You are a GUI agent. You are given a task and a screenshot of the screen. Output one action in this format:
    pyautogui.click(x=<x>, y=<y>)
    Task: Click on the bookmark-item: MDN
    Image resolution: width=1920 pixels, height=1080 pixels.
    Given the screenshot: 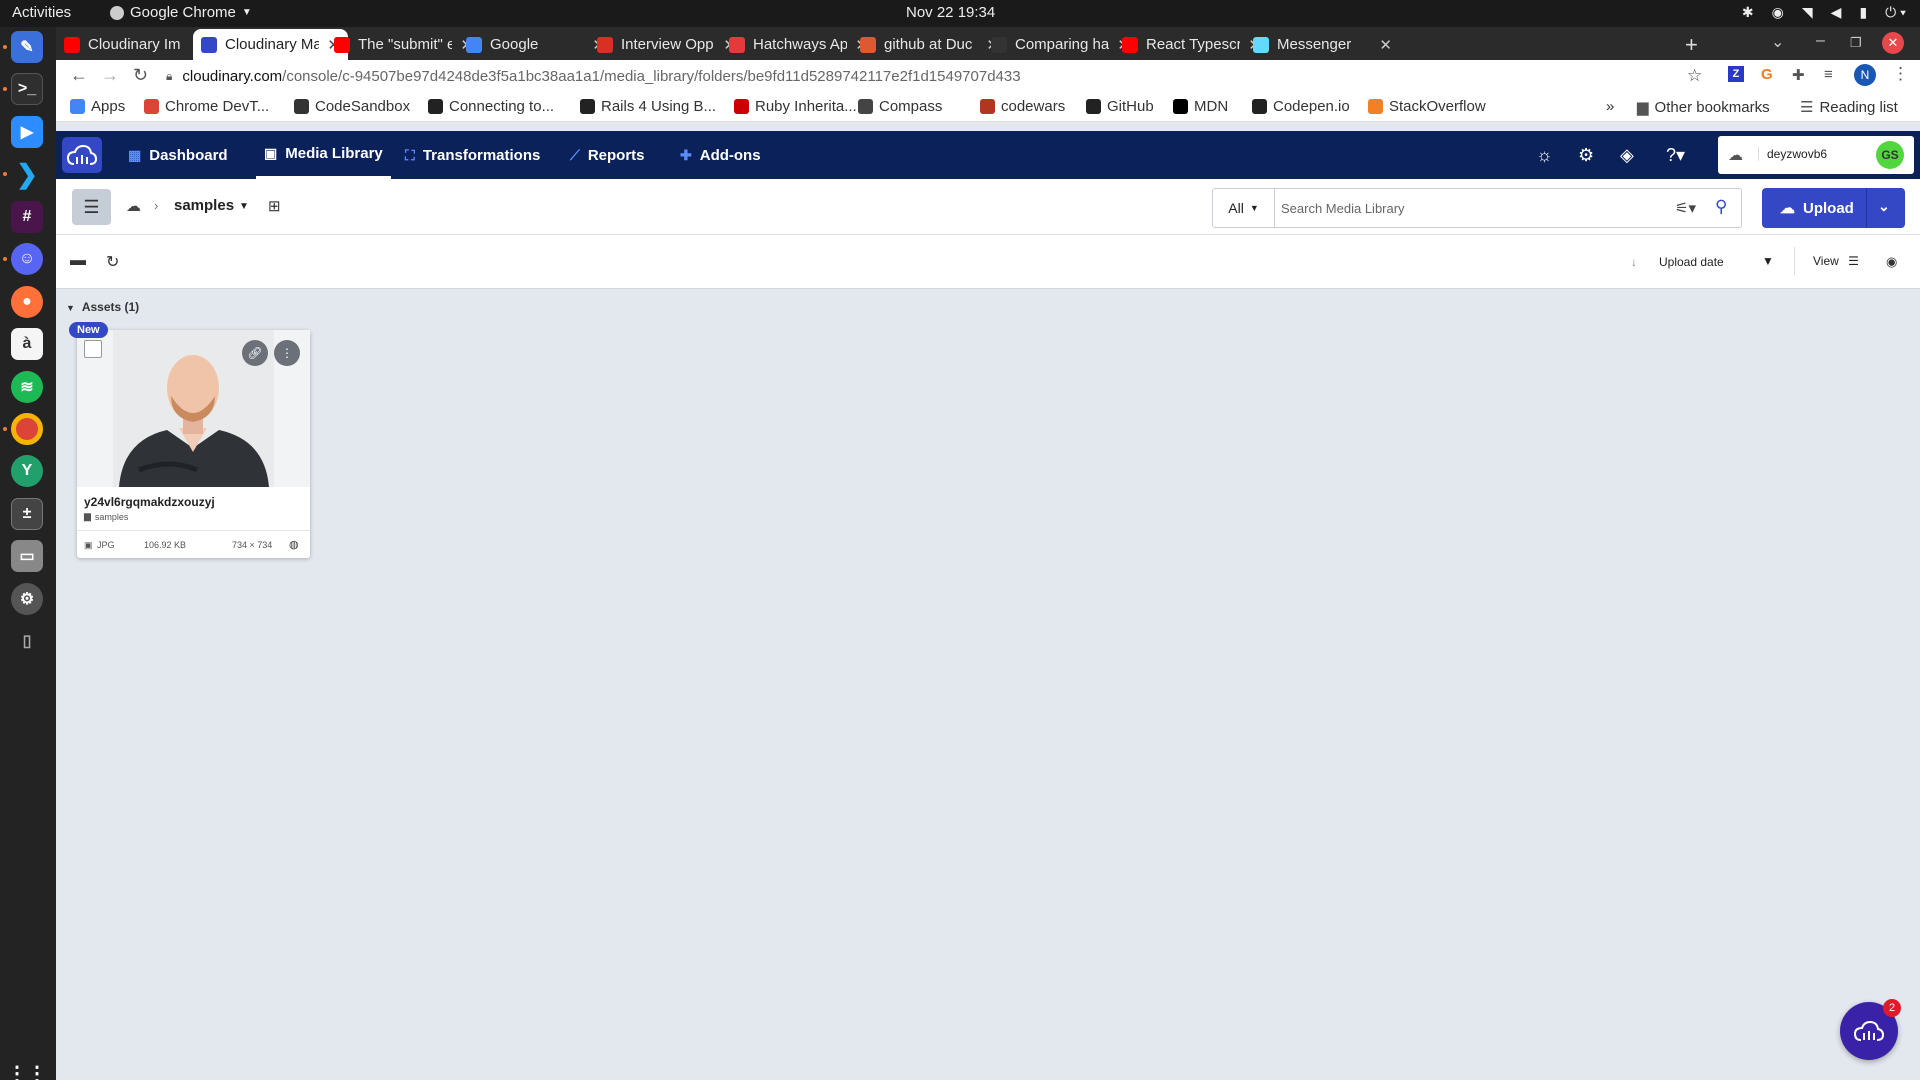 What is the action you would take?
    pyautogui.click(x=1200, y=106)
    